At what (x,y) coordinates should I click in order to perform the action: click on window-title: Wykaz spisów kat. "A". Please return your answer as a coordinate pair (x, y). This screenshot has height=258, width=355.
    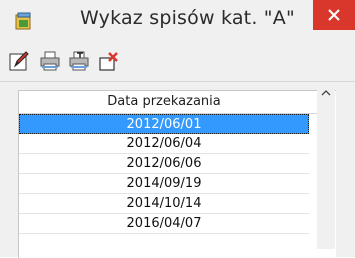
    Looking at the image, I should click on (187, 18).